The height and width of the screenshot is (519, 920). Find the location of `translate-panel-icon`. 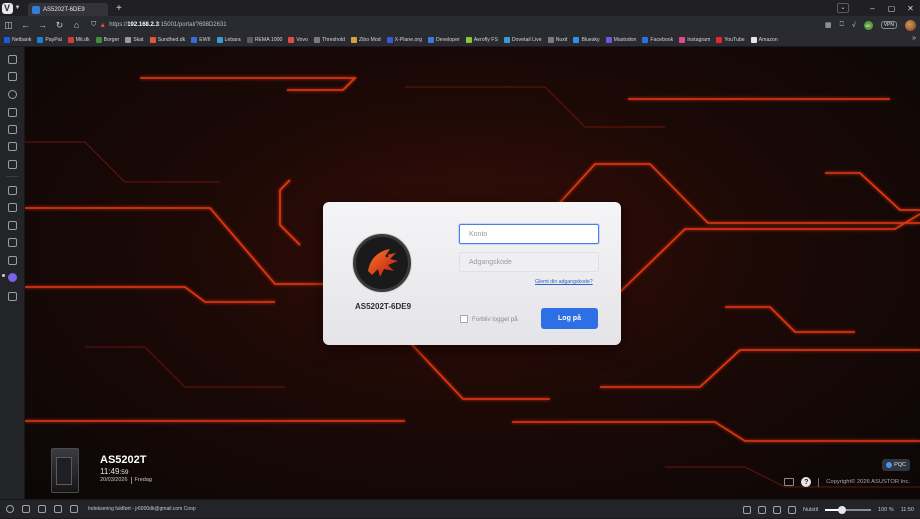

translate-panel-icon is located at coordinates (12, 129).